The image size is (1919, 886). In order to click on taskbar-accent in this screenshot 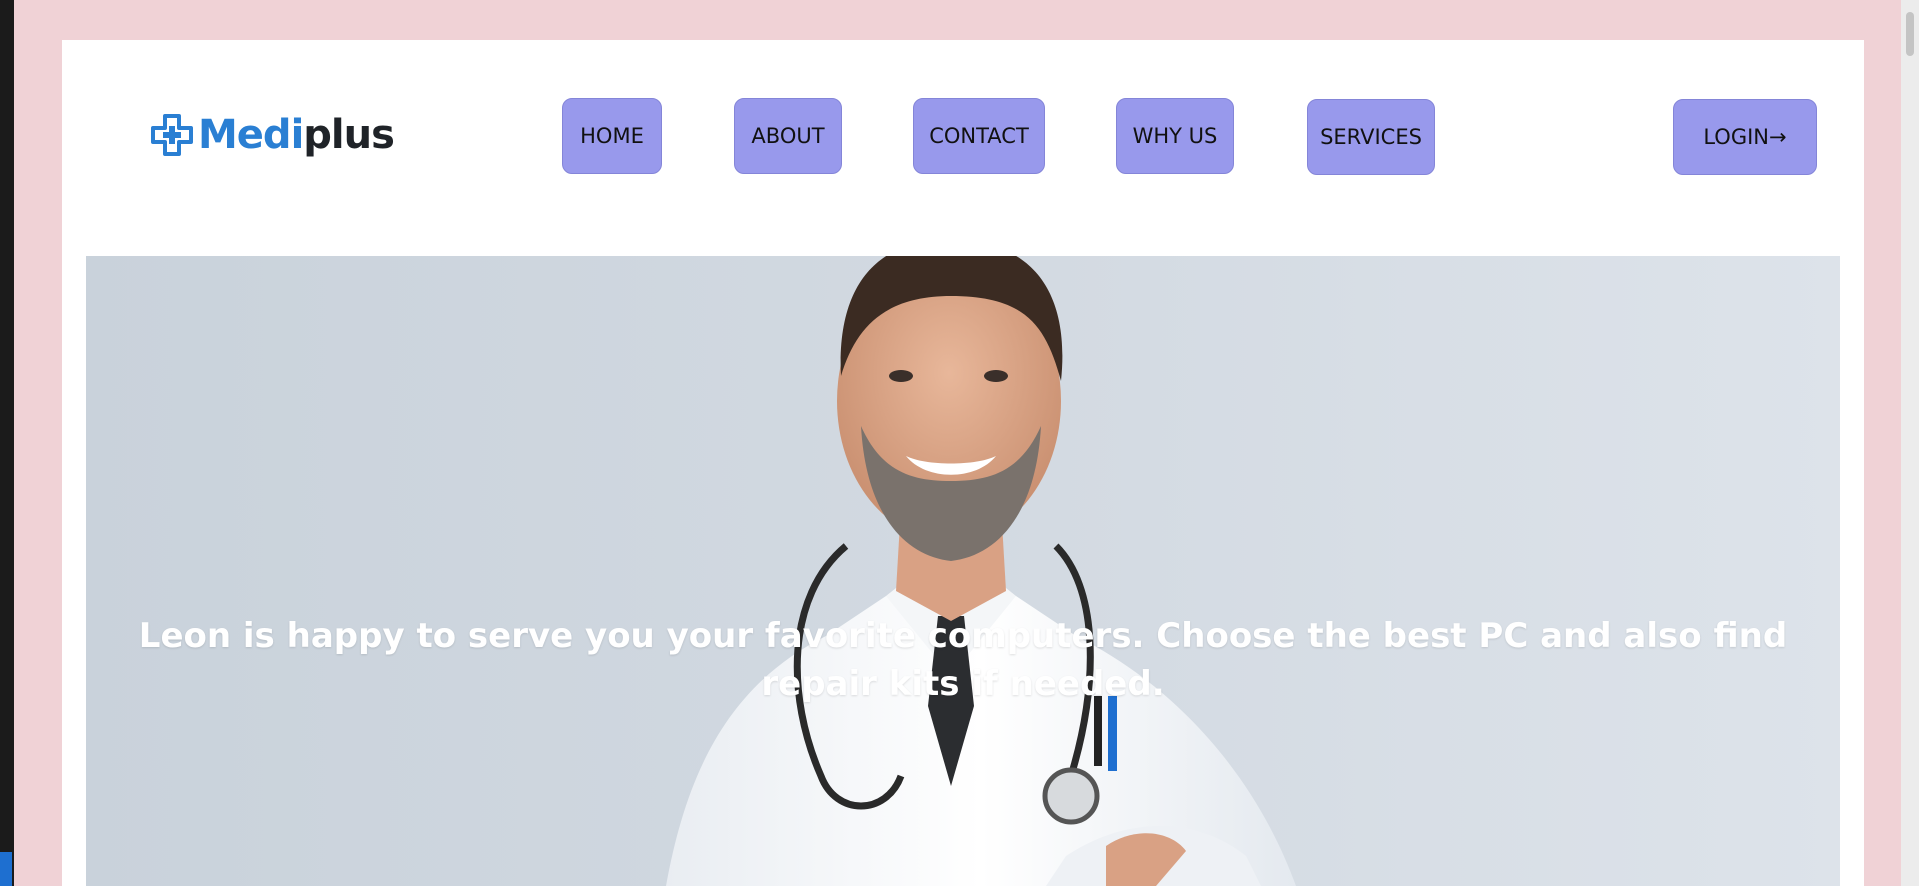, I will do `click(6, 869)`.